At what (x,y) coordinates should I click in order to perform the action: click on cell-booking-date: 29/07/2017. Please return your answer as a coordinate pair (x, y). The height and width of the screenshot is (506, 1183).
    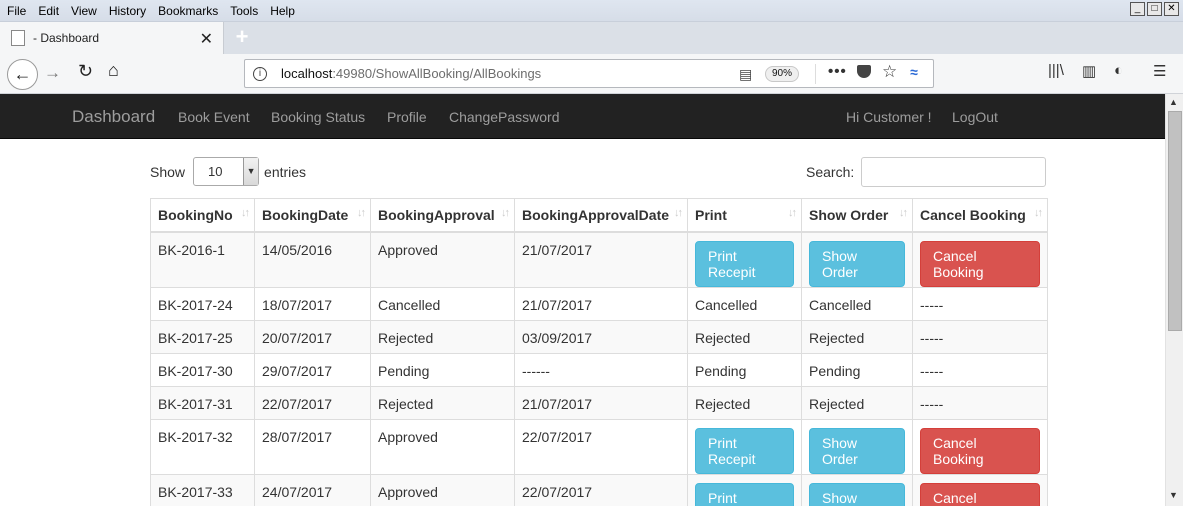
    Looking at the image, I should click on (312, 369).